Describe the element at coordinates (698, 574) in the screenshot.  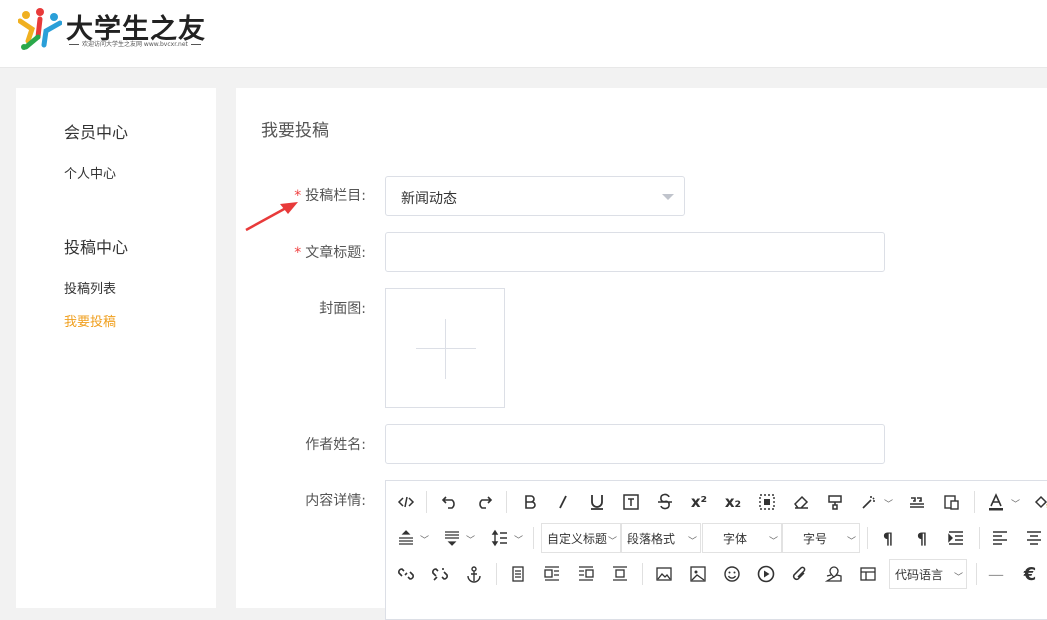
I see `multi-image-icon` at that location.